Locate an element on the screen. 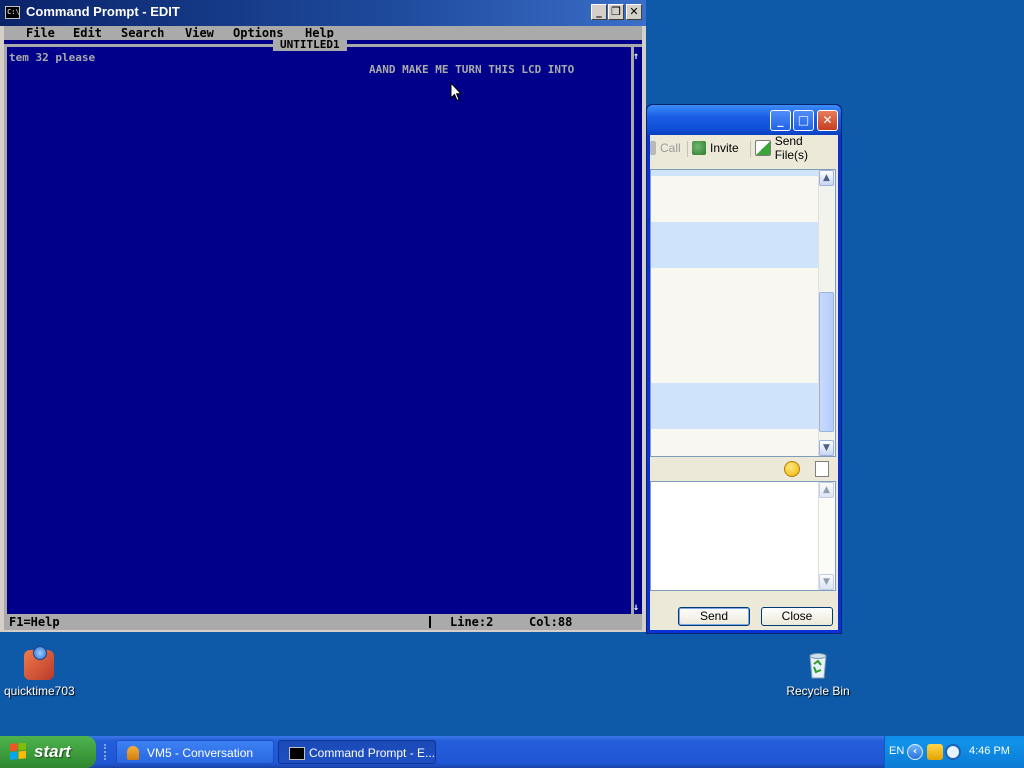 The image size is (1024, 768). taskbar-grip is located at coordinates (107, 752).